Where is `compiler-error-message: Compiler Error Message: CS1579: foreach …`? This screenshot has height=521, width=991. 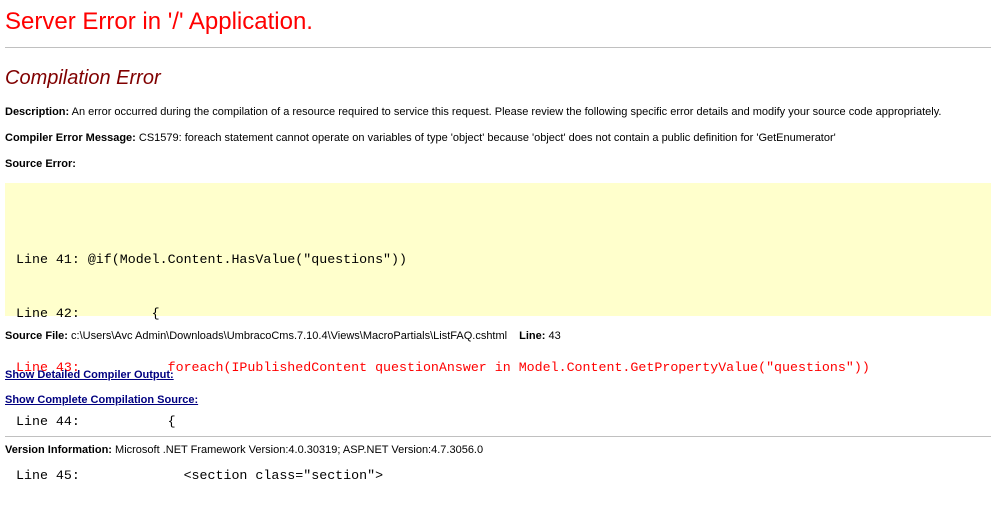
compiler-error-message: Compiler Error Message: CS1579: foreach … is located at coordinates (420, 138).